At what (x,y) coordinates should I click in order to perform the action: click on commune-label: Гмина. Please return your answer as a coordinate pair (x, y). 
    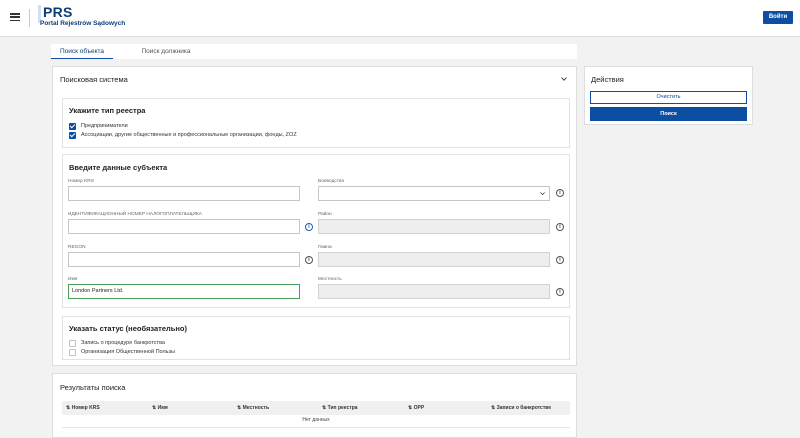
    Looking at the image, I should click on (325, 247).